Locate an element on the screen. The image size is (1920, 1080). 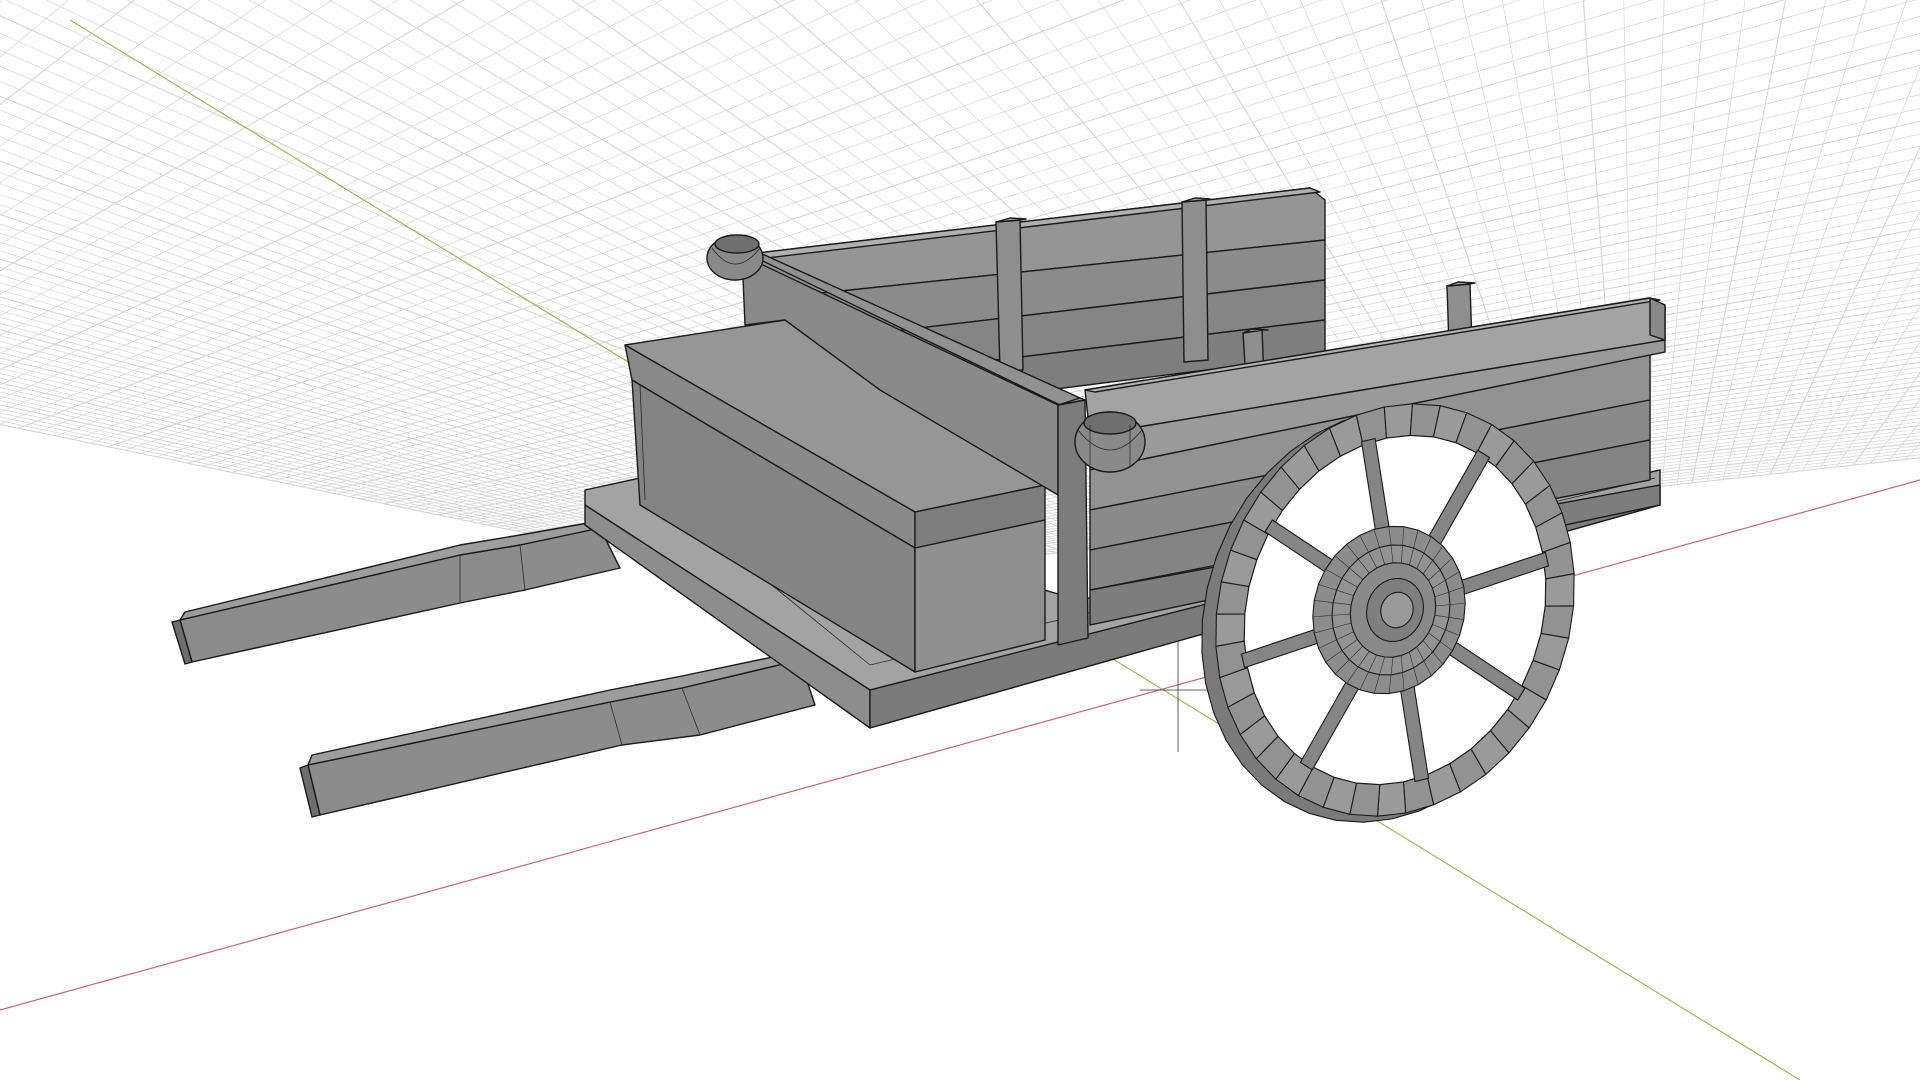
handle-right is located at coordinates (557, 733).